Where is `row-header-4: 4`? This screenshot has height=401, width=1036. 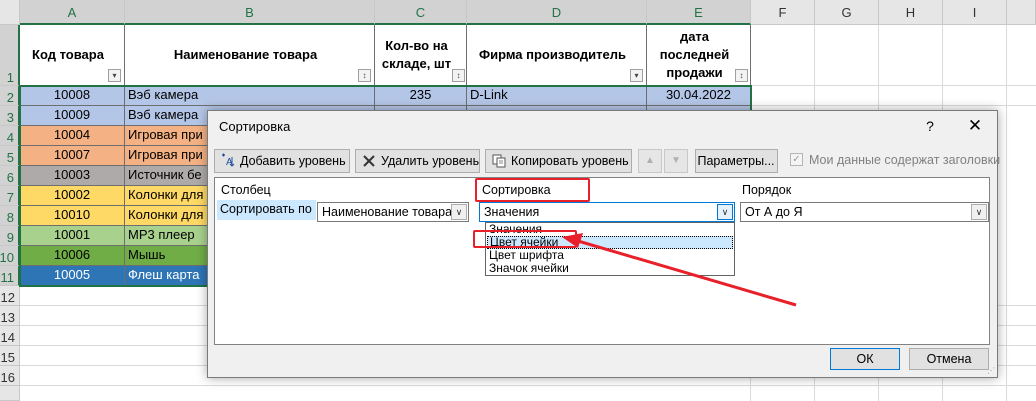
row-header-4: 4 is located at coordinates (10, 136).